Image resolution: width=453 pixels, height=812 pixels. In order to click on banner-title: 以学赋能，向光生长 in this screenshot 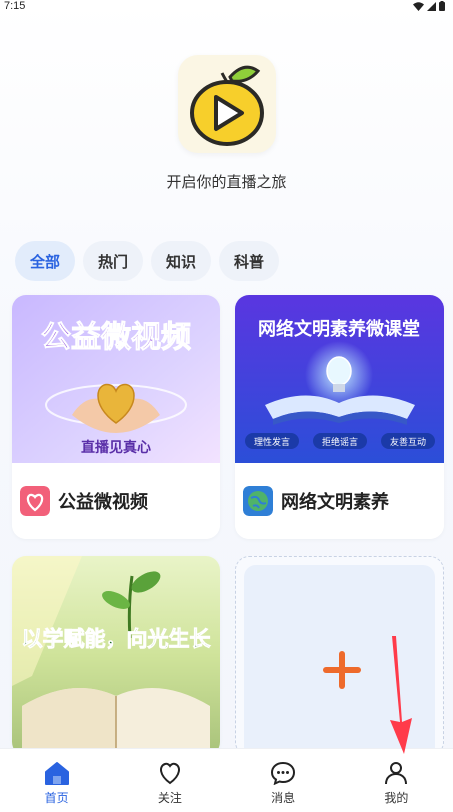, I will do `click(117, 639)`.